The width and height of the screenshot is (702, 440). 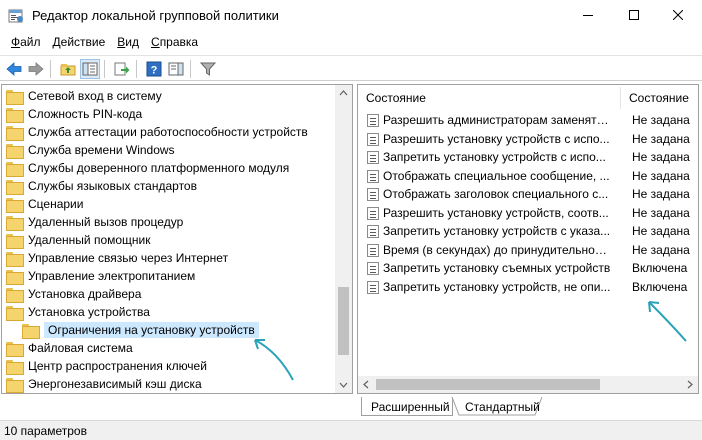 I want to click on filter-button, so click(x=208, y=69).